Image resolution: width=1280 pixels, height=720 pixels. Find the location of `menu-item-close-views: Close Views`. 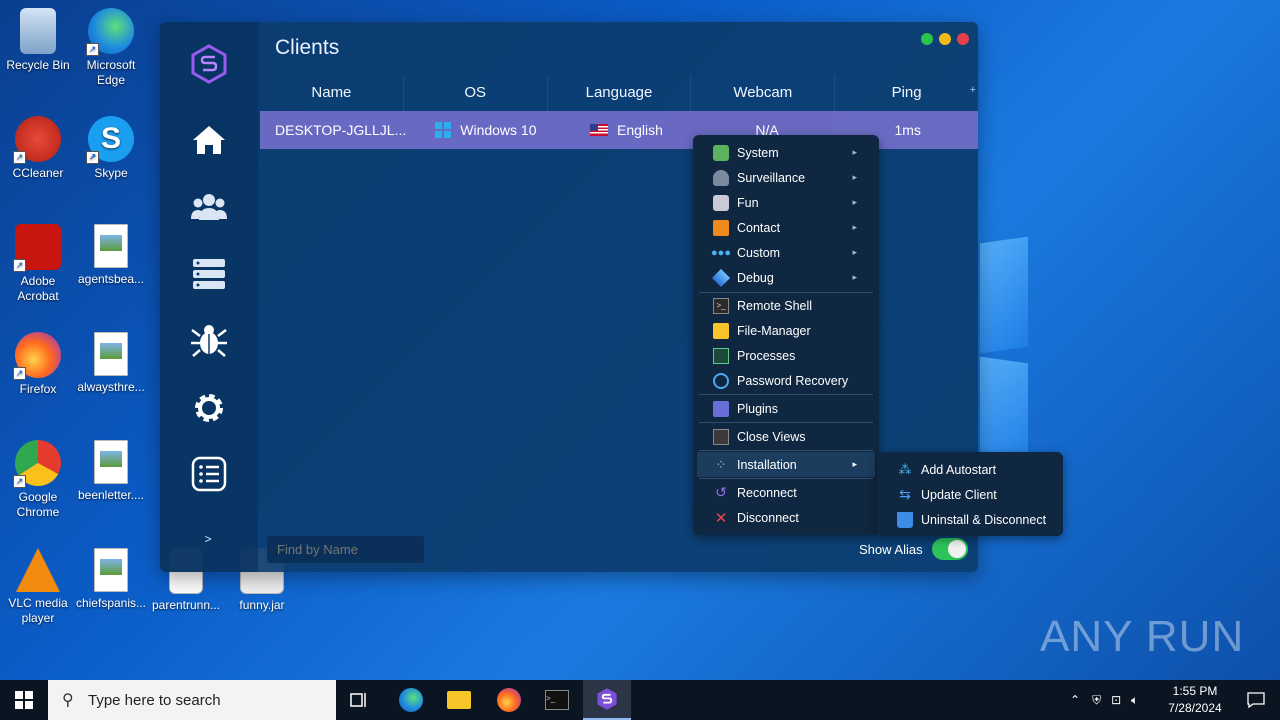

menu-item-close-views: Close Views is located at coordinates (786, 436).